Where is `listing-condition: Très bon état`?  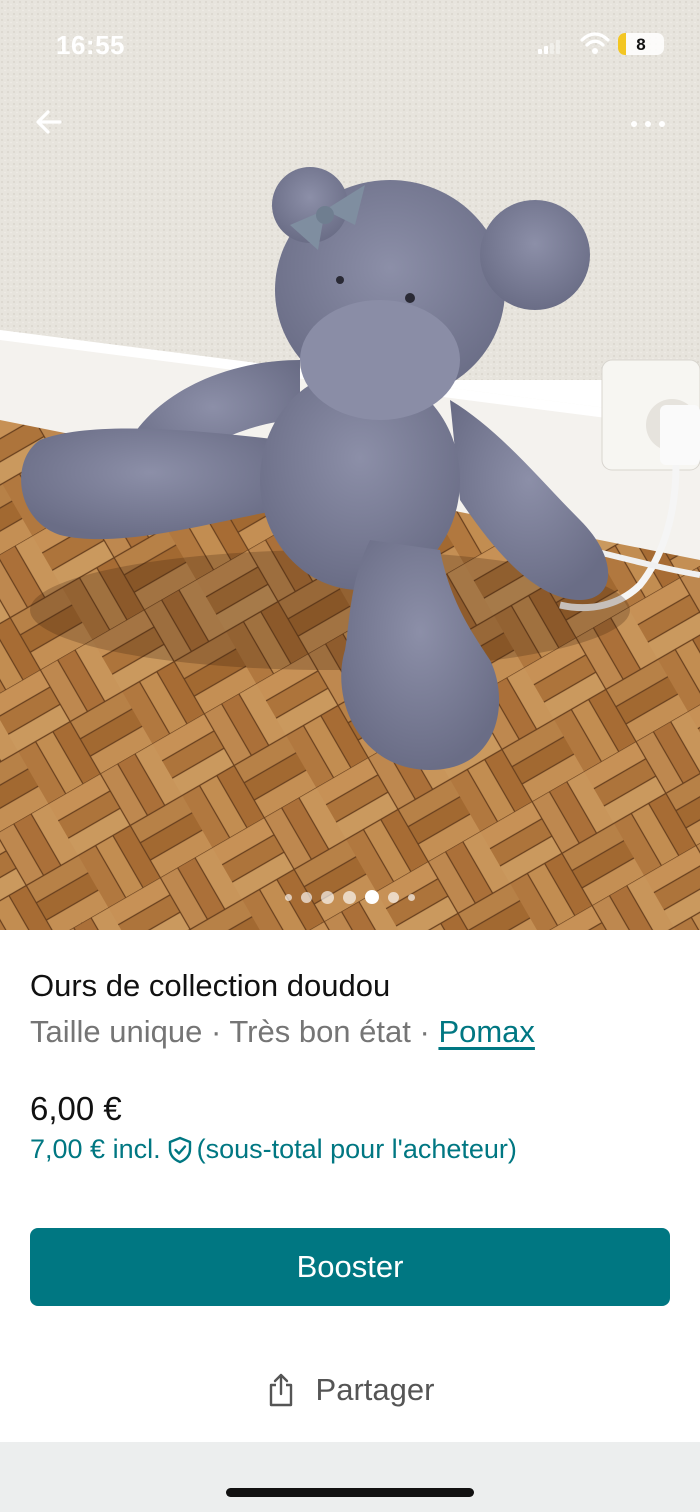 listing-condition: Très bon état is located at coordinates (320, 1031).